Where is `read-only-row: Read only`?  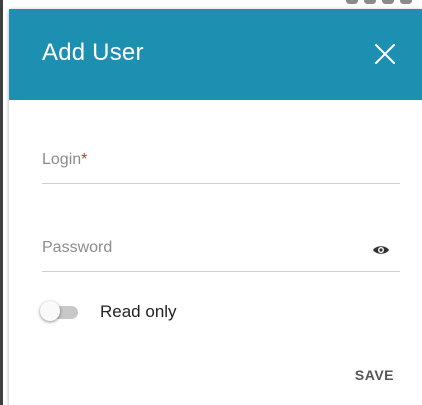 read-only-row: Read only is located at coordinates (140, 311).